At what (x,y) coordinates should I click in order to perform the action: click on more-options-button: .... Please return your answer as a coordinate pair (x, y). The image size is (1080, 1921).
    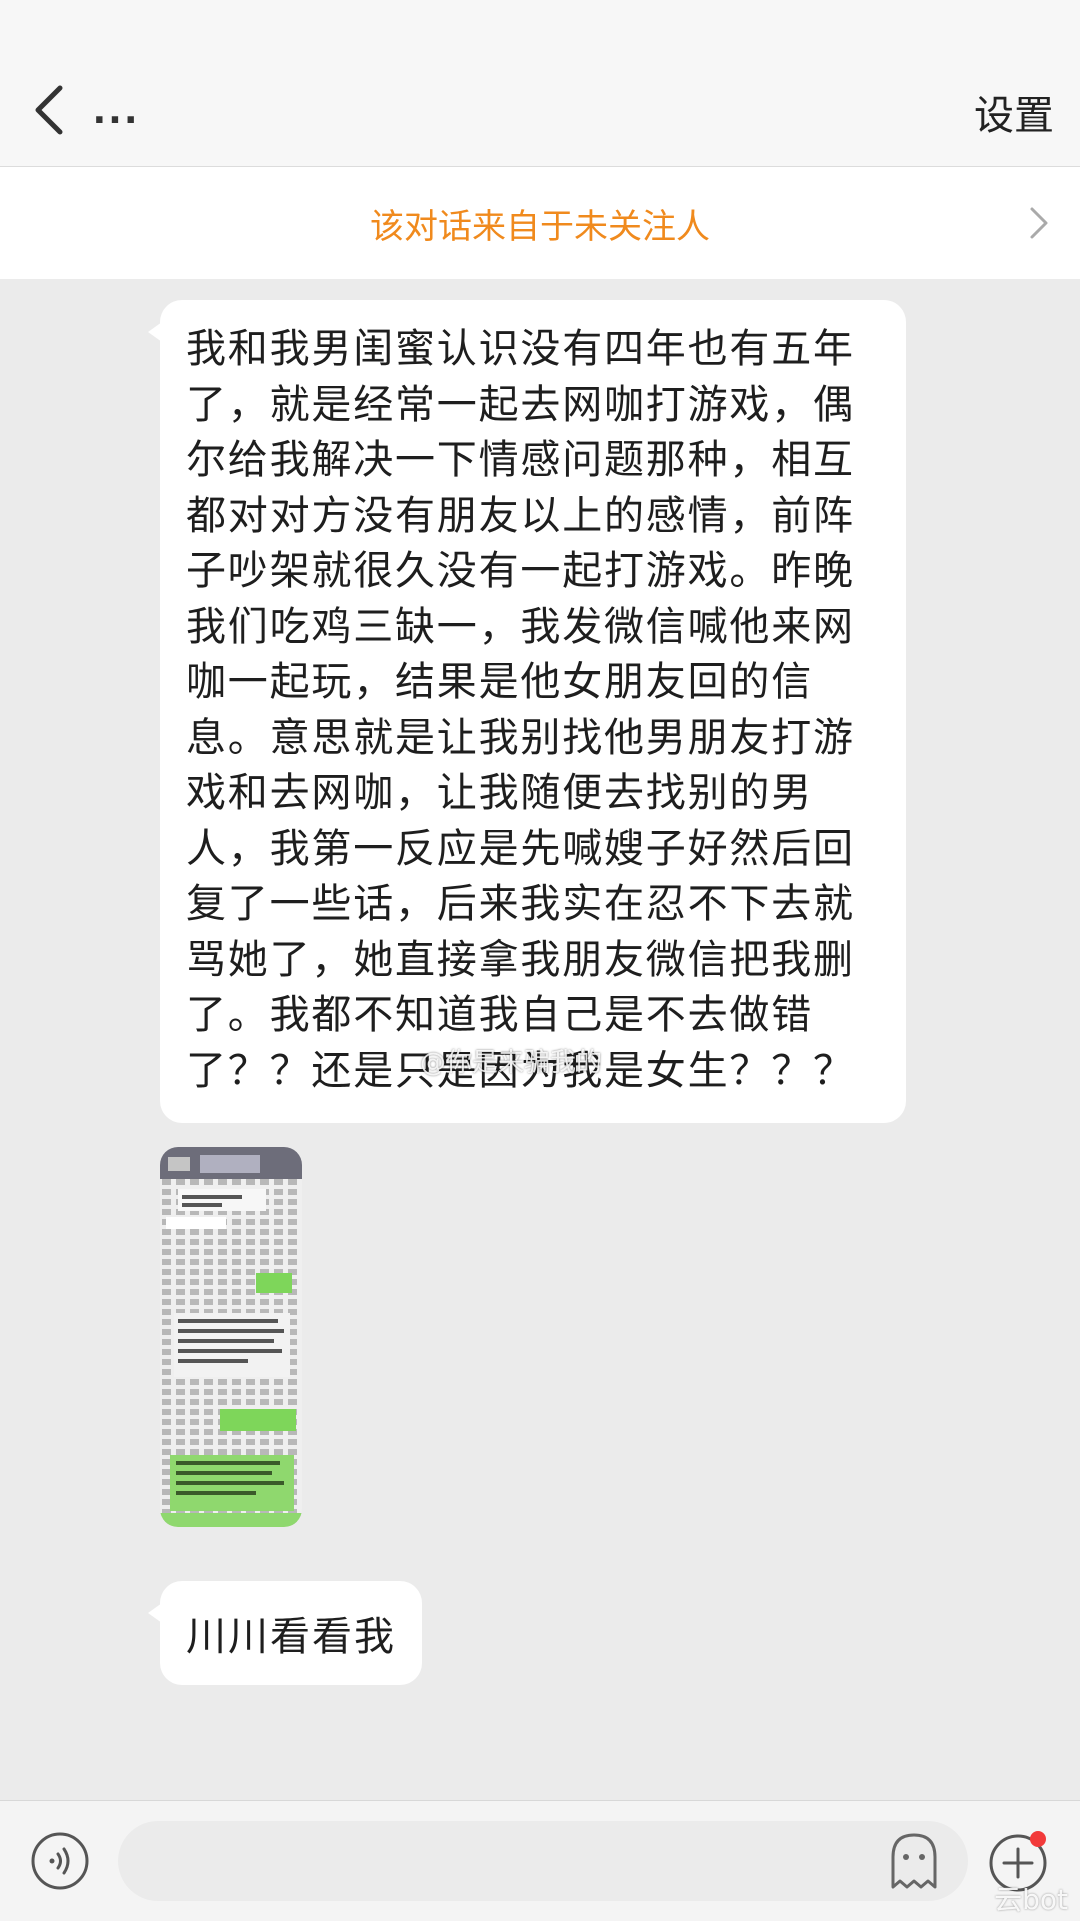
    Looking at the image, I should click on (116, 111).